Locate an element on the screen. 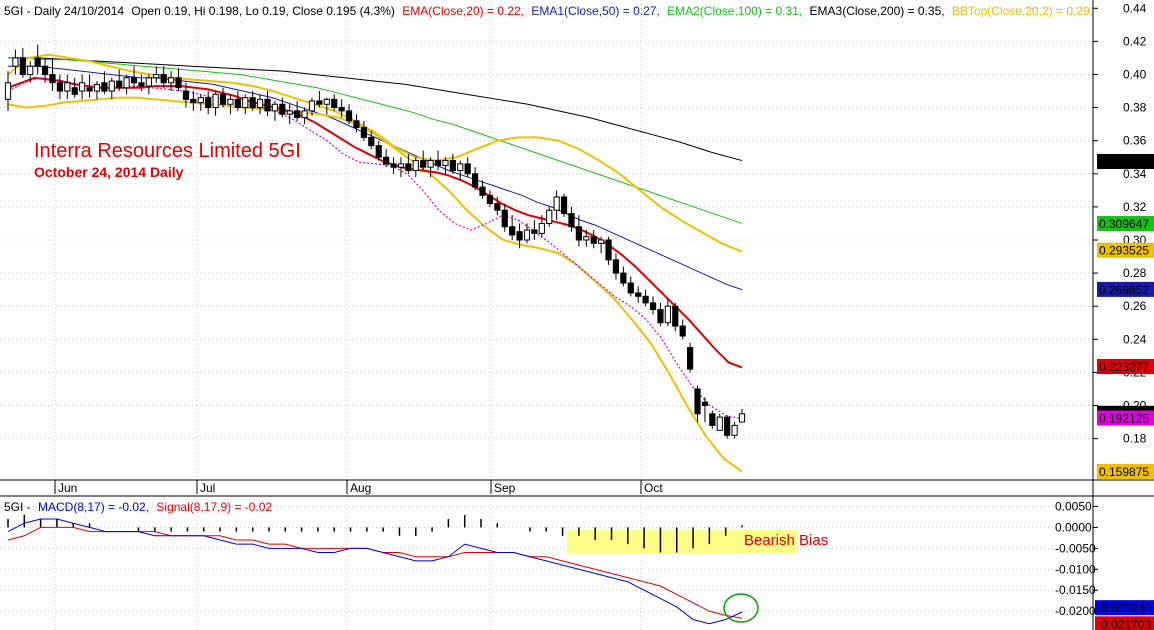 The width and height of the screenshot is (1154, 630). macd-value-label: -0.021703 is located at coordinates (1124, 623).